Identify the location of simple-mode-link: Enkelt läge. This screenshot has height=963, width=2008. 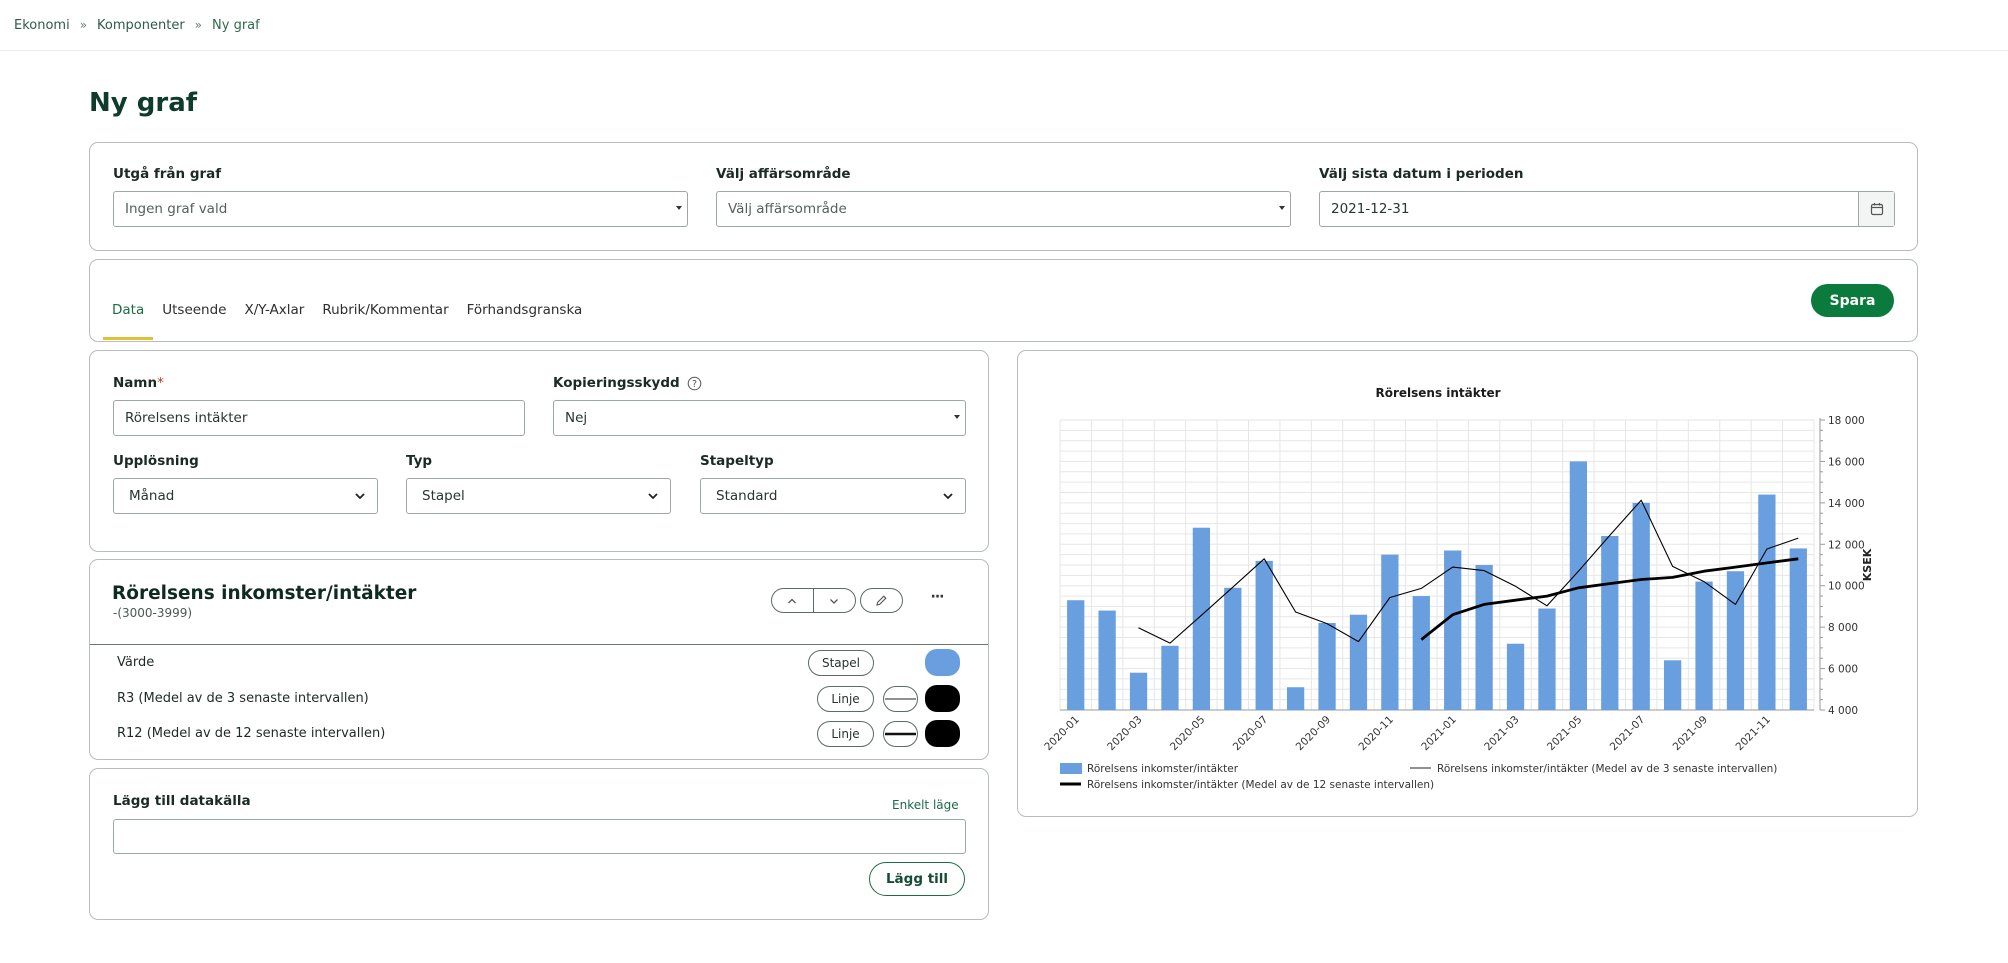
(925, 805).